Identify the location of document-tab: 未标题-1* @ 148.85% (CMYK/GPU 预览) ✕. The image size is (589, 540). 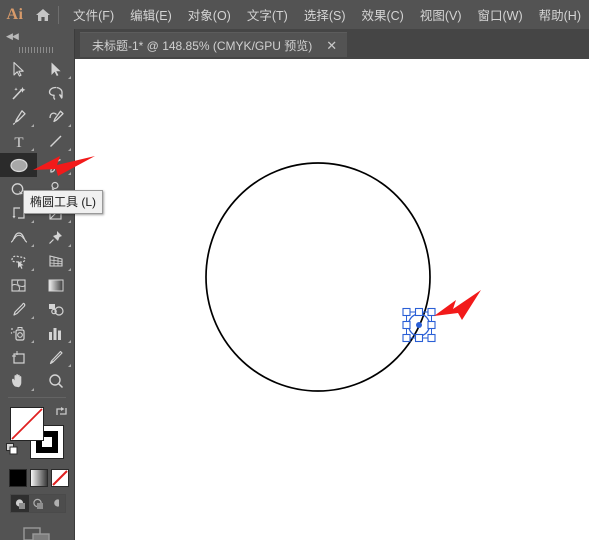
(214, 44).